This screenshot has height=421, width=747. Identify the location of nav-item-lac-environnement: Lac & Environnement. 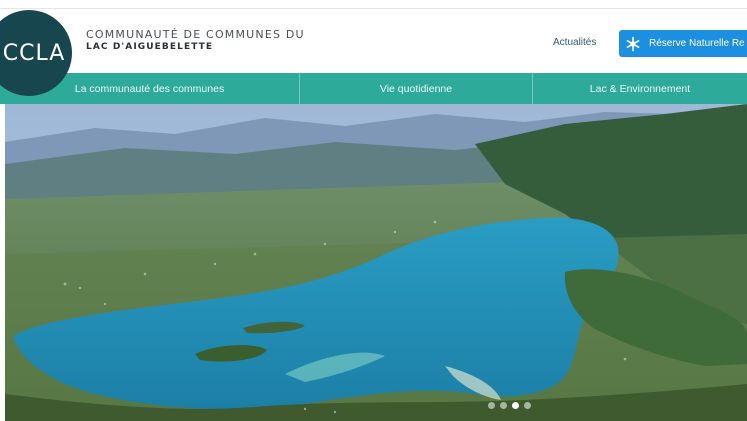
(640, 88).